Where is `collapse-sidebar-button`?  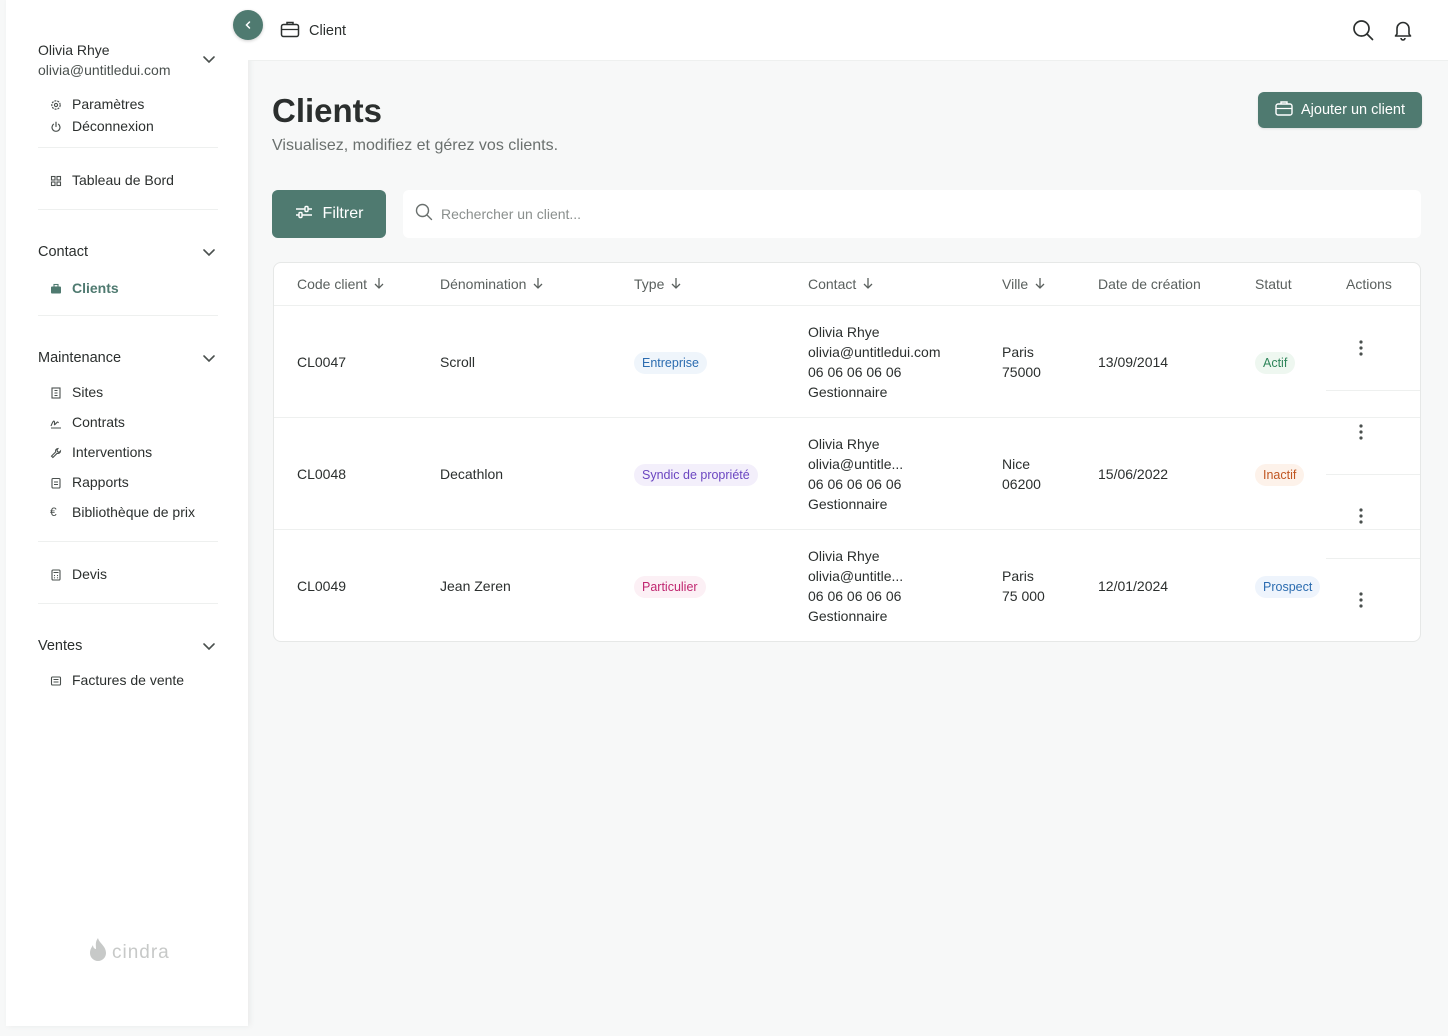
collapse-sidebar-button is located at coordinates (248, 25).